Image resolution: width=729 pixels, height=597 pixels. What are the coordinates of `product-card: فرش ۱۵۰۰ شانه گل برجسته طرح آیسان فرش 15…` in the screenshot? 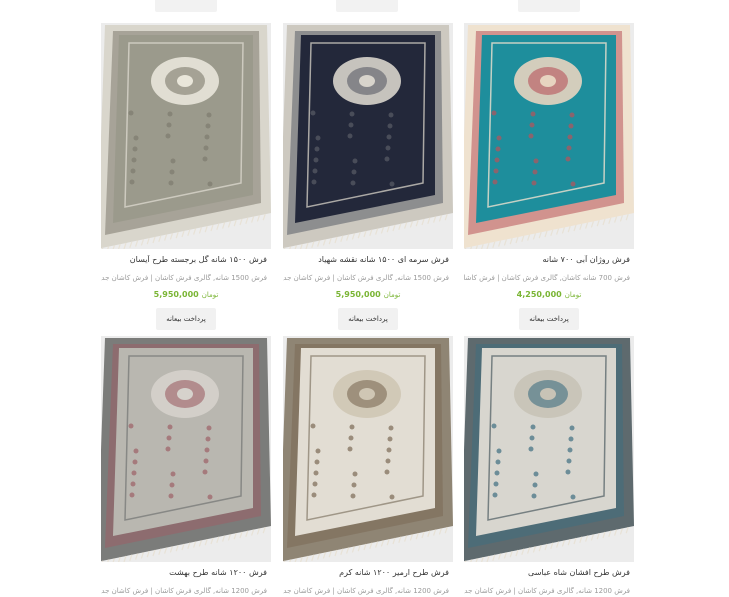 It's located at (186, 176).